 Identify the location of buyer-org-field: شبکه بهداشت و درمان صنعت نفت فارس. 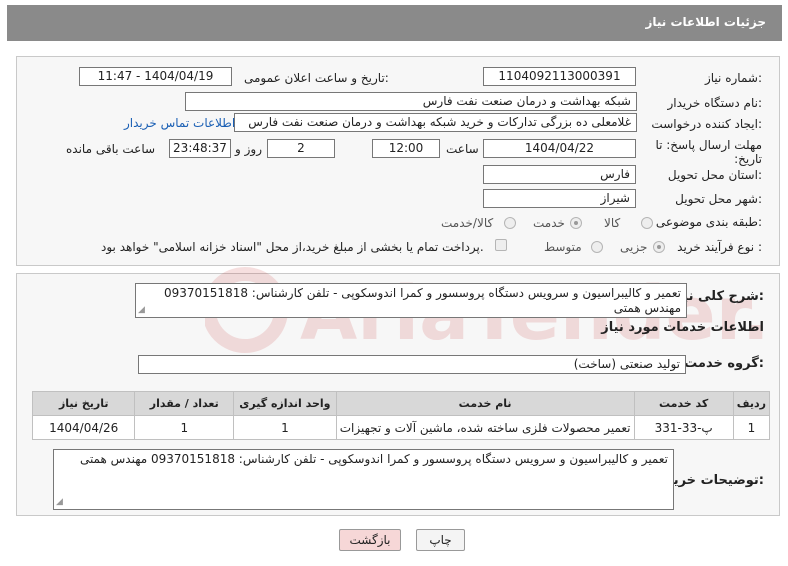
(411, 101).